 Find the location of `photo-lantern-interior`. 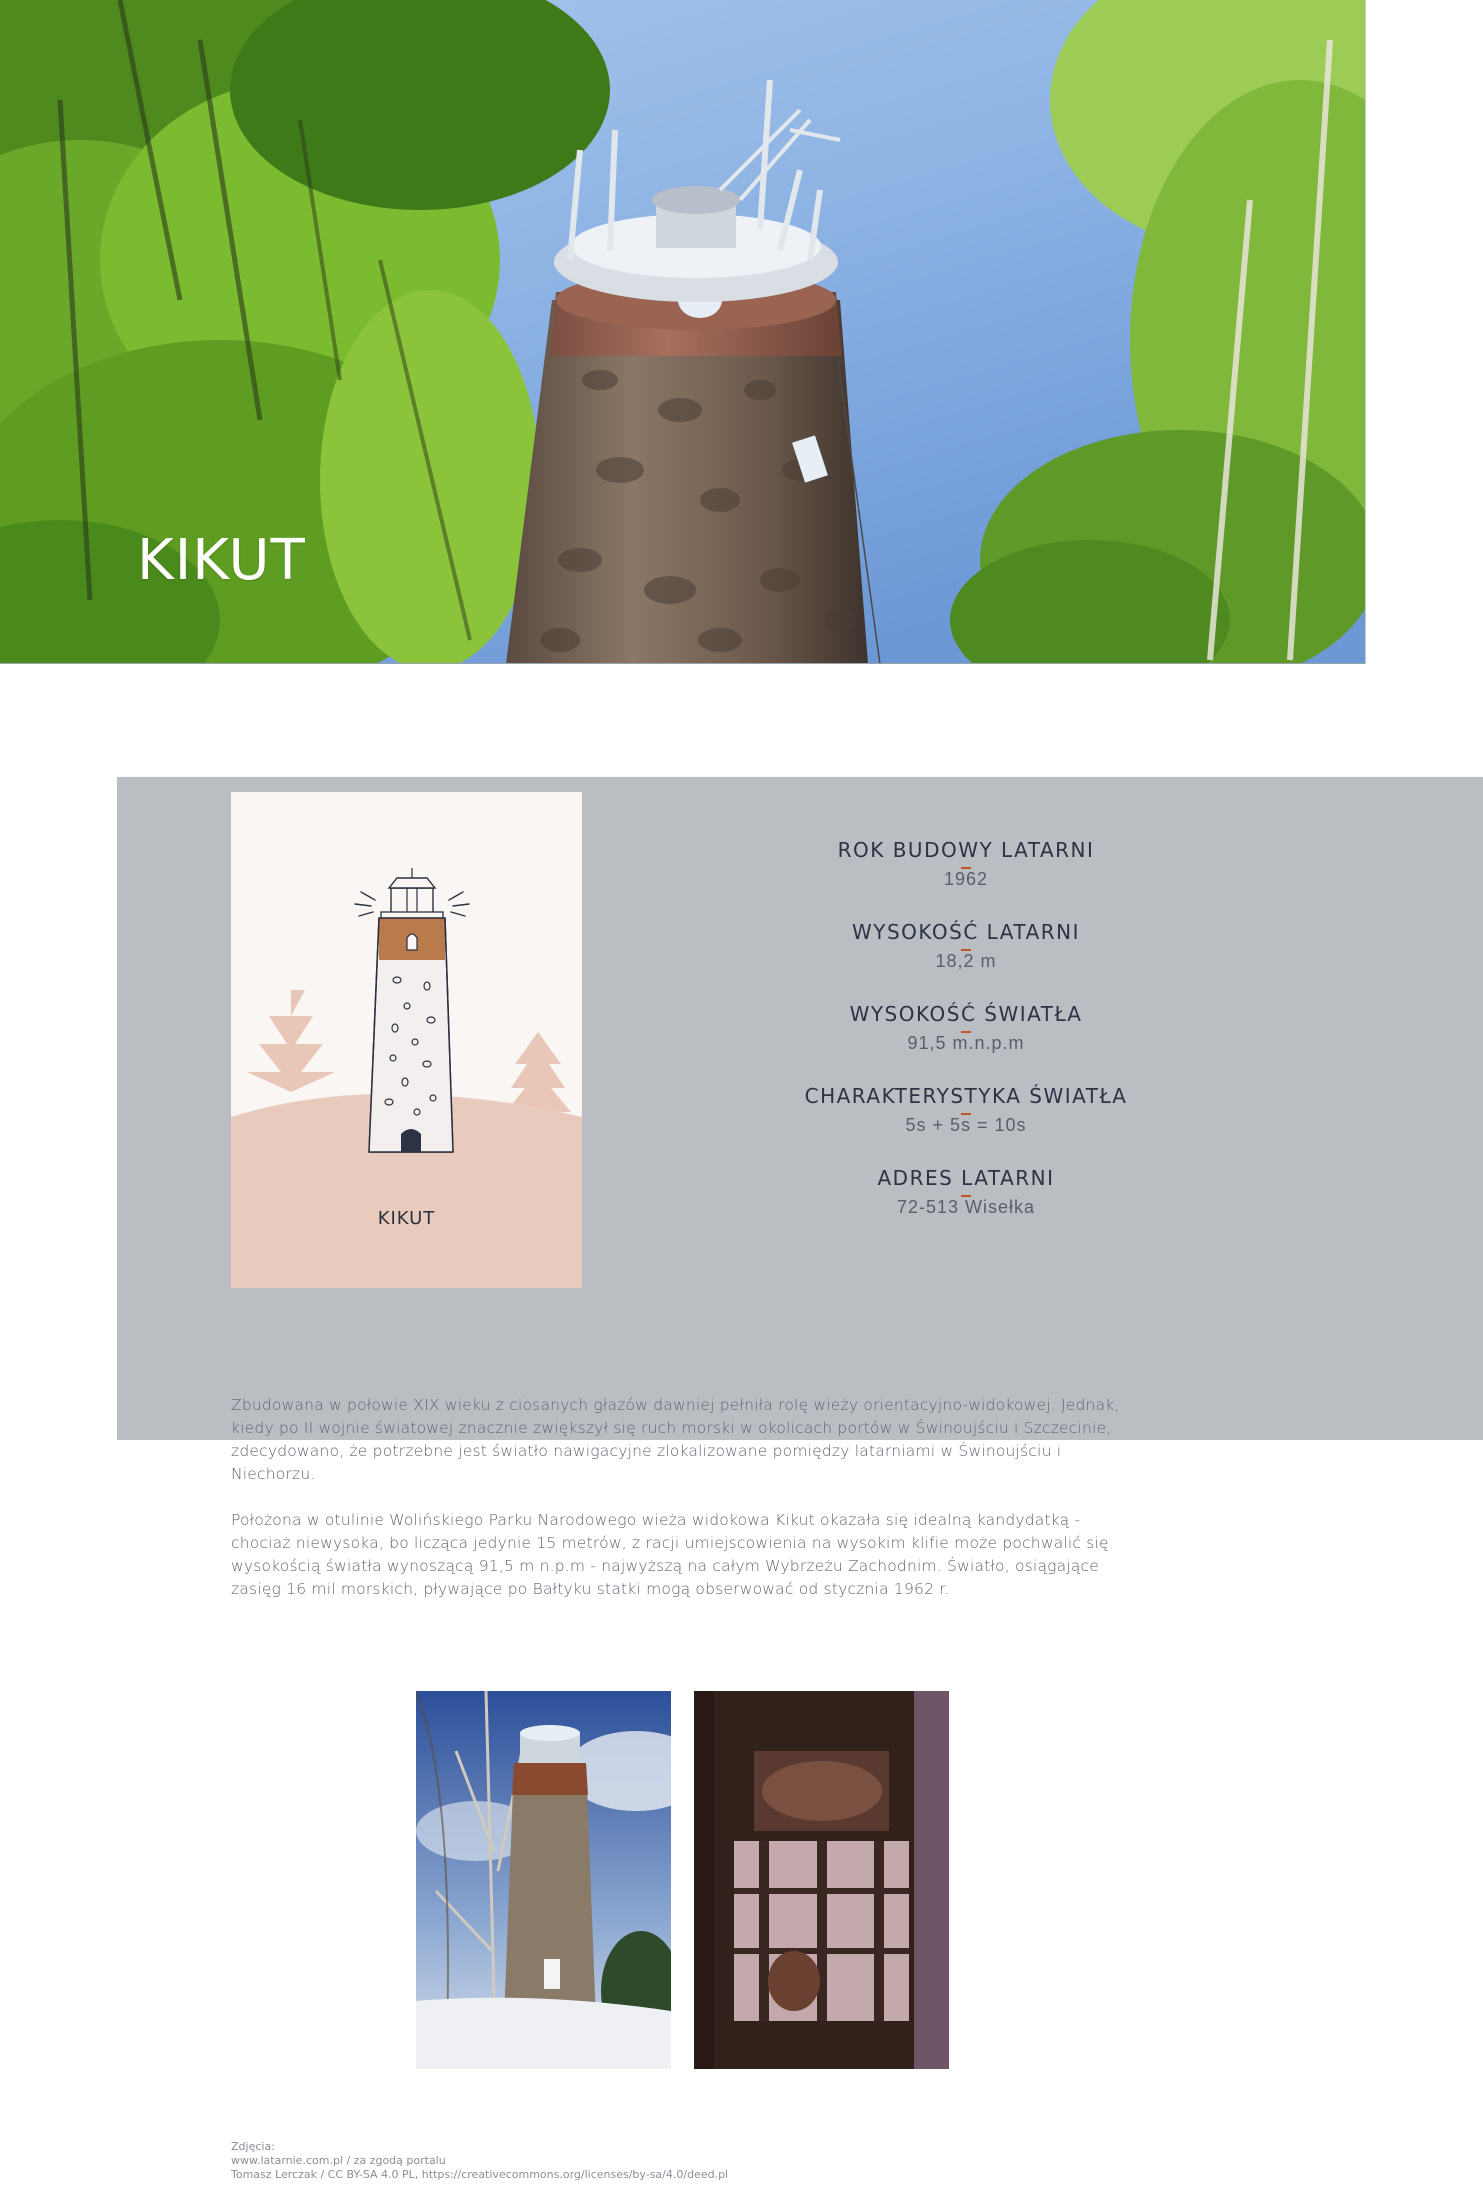

photo-lantern-interior is located at coordinates (821, 1880).